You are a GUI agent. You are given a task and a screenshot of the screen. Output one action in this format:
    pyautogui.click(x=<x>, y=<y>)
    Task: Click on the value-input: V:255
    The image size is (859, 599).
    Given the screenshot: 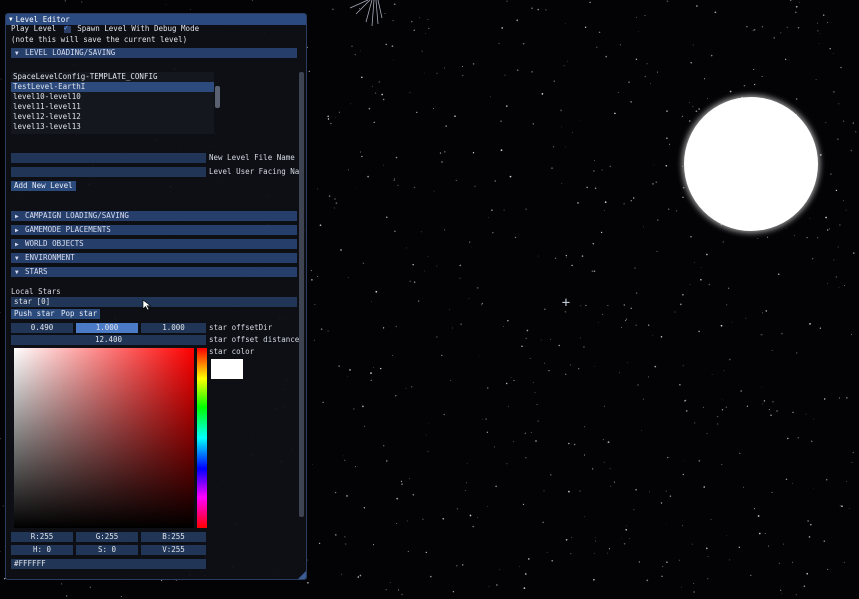 What is the action you would take?
    pyautogui.click(x=173, y=550)
    